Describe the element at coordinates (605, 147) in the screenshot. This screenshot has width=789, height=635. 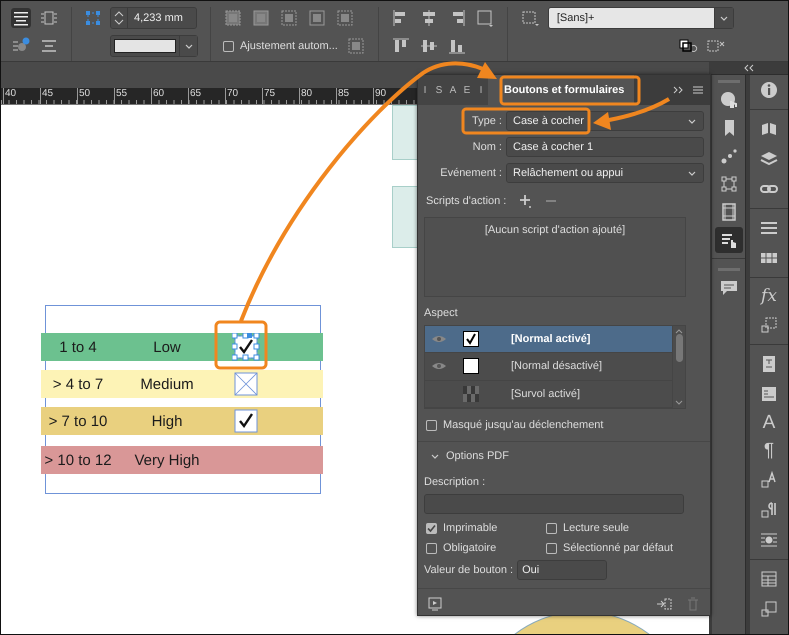
I see `input-field: Case à cocher 1` at that location.